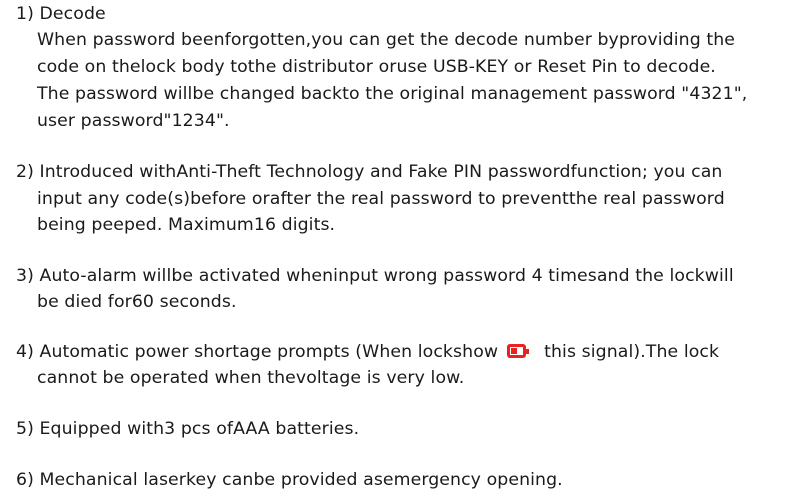  What do you see at coordinates (186, 225) in the screenshot?
I see `item-2-line-3: being peeped. Maximum16 digits.` at bounding box center [186, 225].